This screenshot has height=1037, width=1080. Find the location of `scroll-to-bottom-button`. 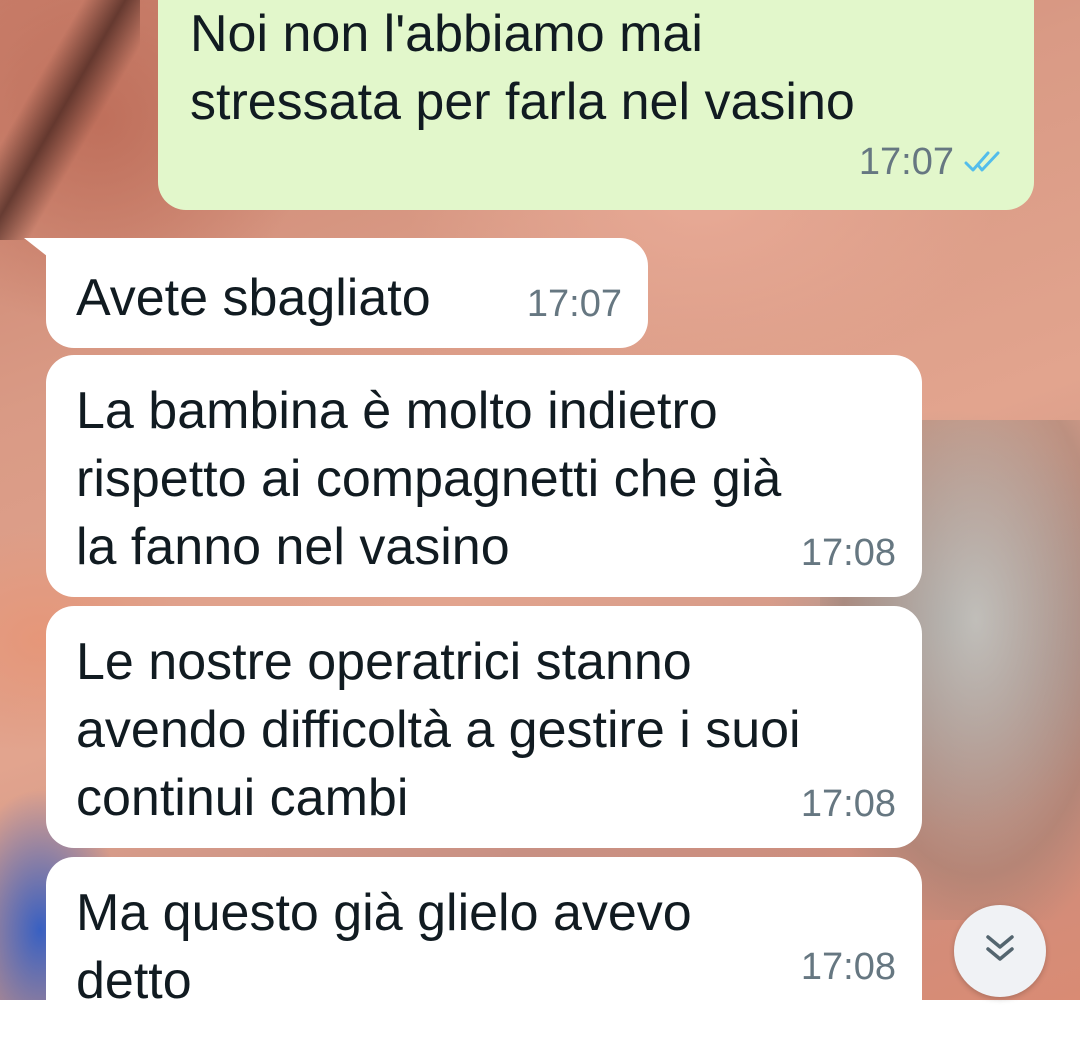

scroll-to-bottom-button is located at coordinates (1000, 951).